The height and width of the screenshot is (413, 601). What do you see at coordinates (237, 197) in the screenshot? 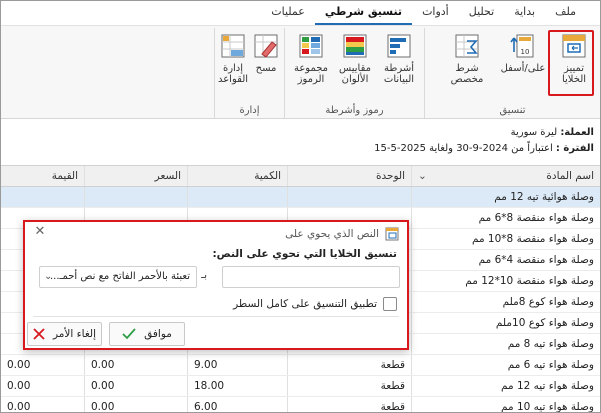
I see `cell-qty` at bounding box center [237, 197].